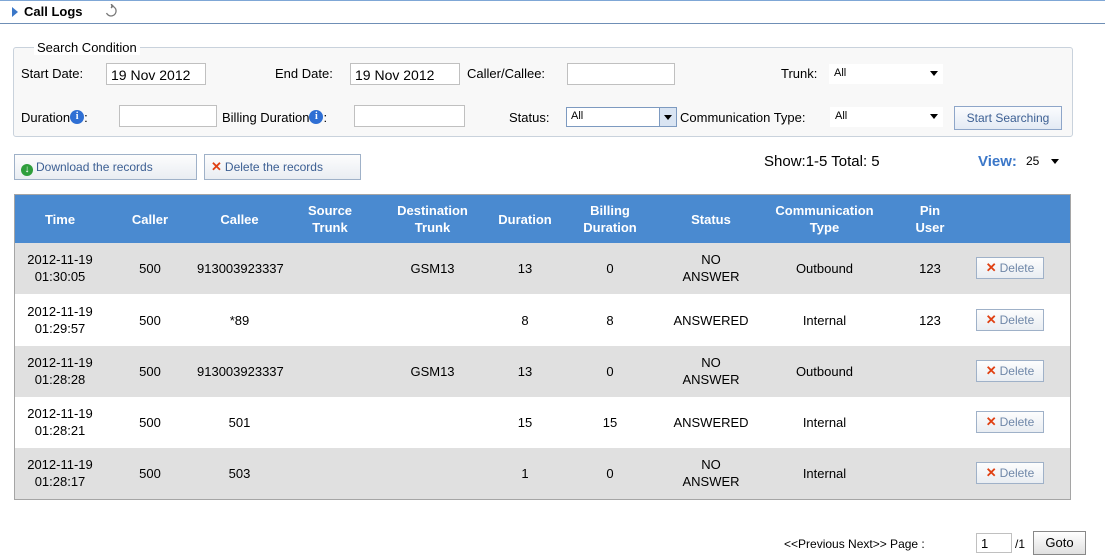 The image size is (1105, 560). I want to click on cell-time-clock: 01:29:57, so click(60, 328).